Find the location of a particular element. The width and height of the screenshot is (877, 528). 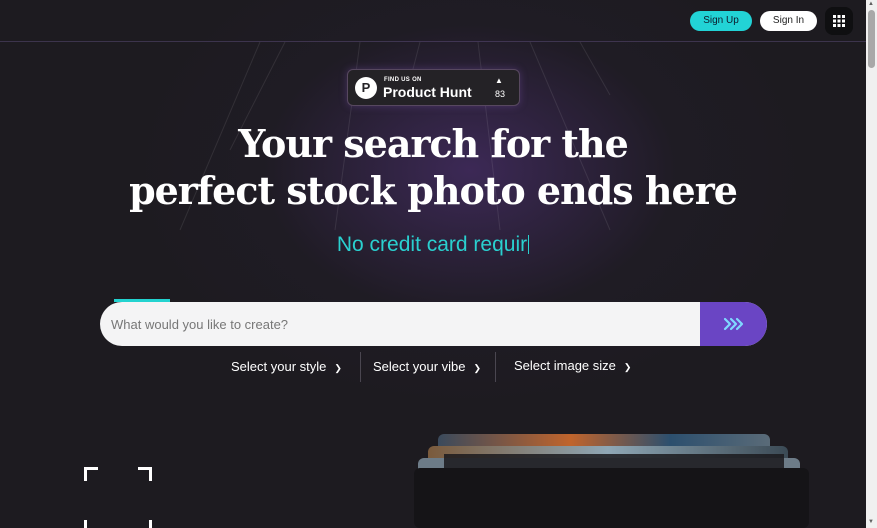

search-bar is located at coordinates (433, 324).